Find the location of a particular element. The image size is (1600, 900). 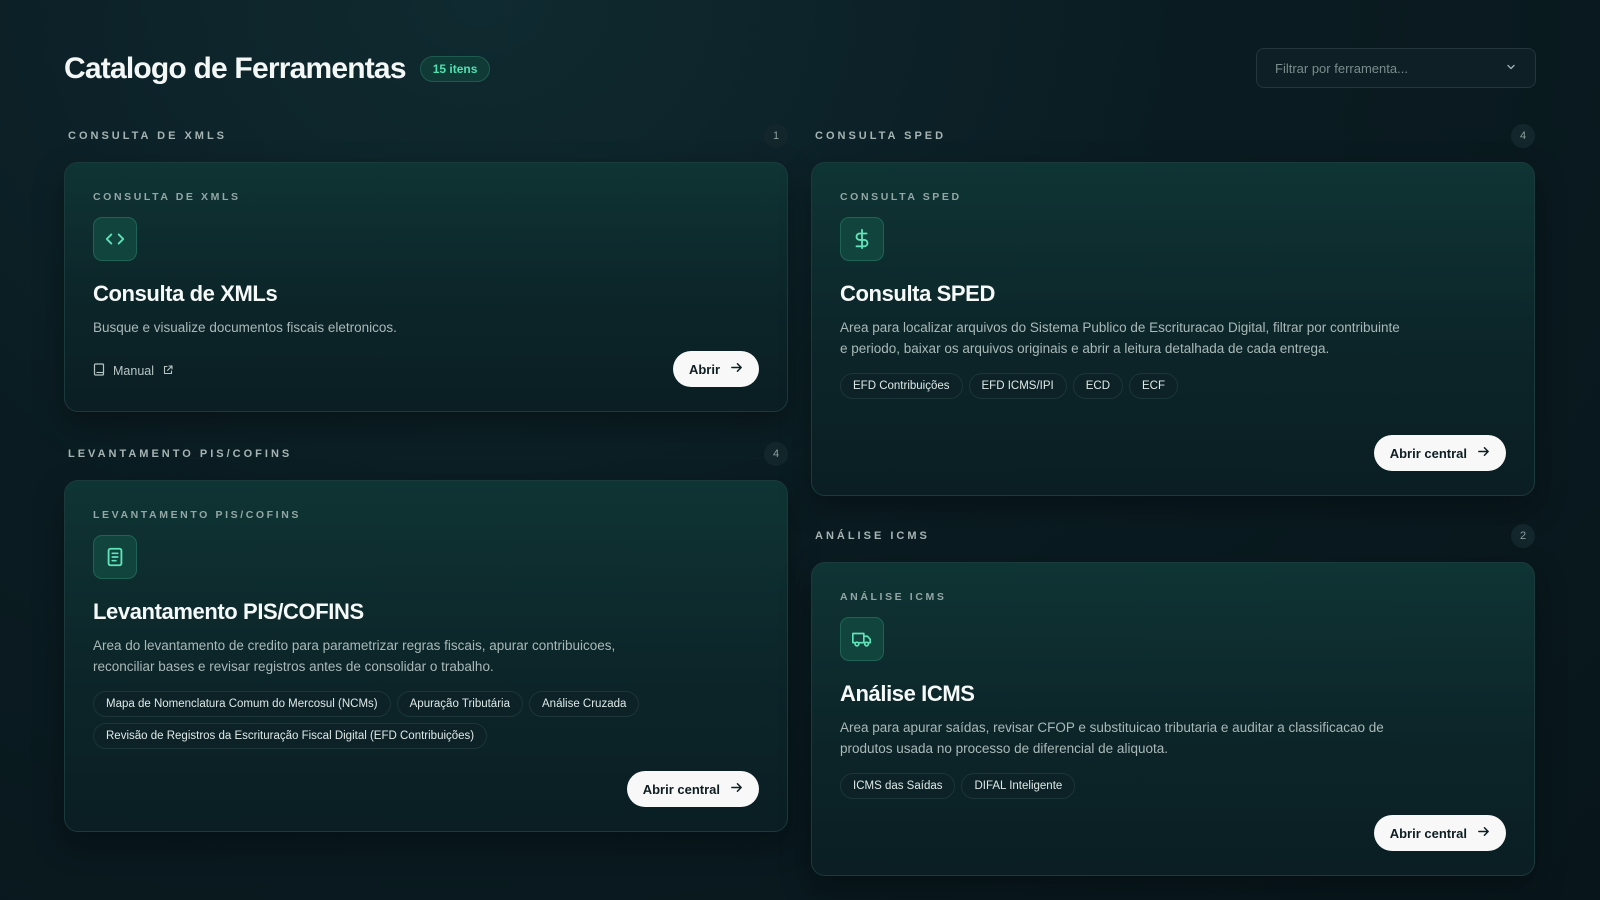

document-icon is located at coordinates (115, 557).